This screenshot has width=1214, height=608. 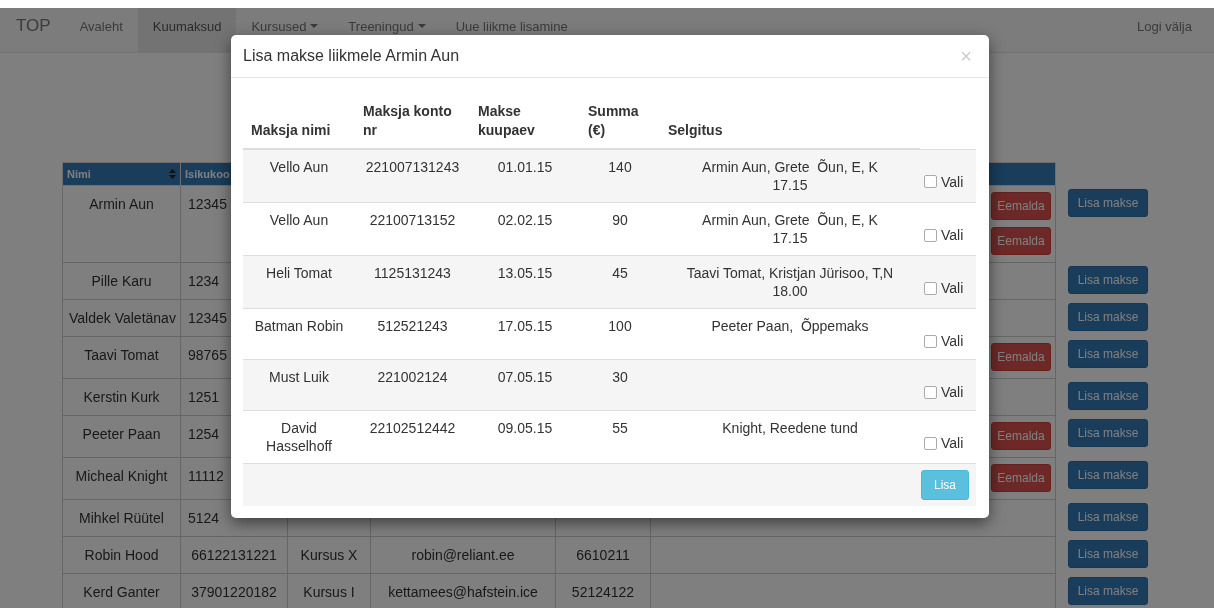 What do you see at coordinates (412, 326) in the screenshot?
I see `table-cell: 512521243` at bounding box center [412, 326].